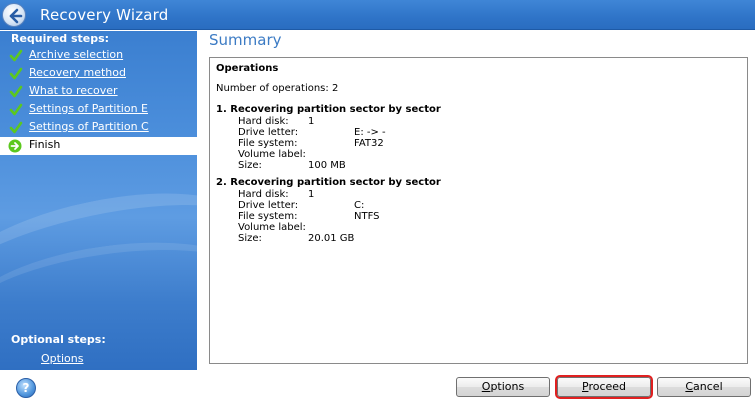  I want to click on window-title: Recovery Wizard, so click(104, 15).